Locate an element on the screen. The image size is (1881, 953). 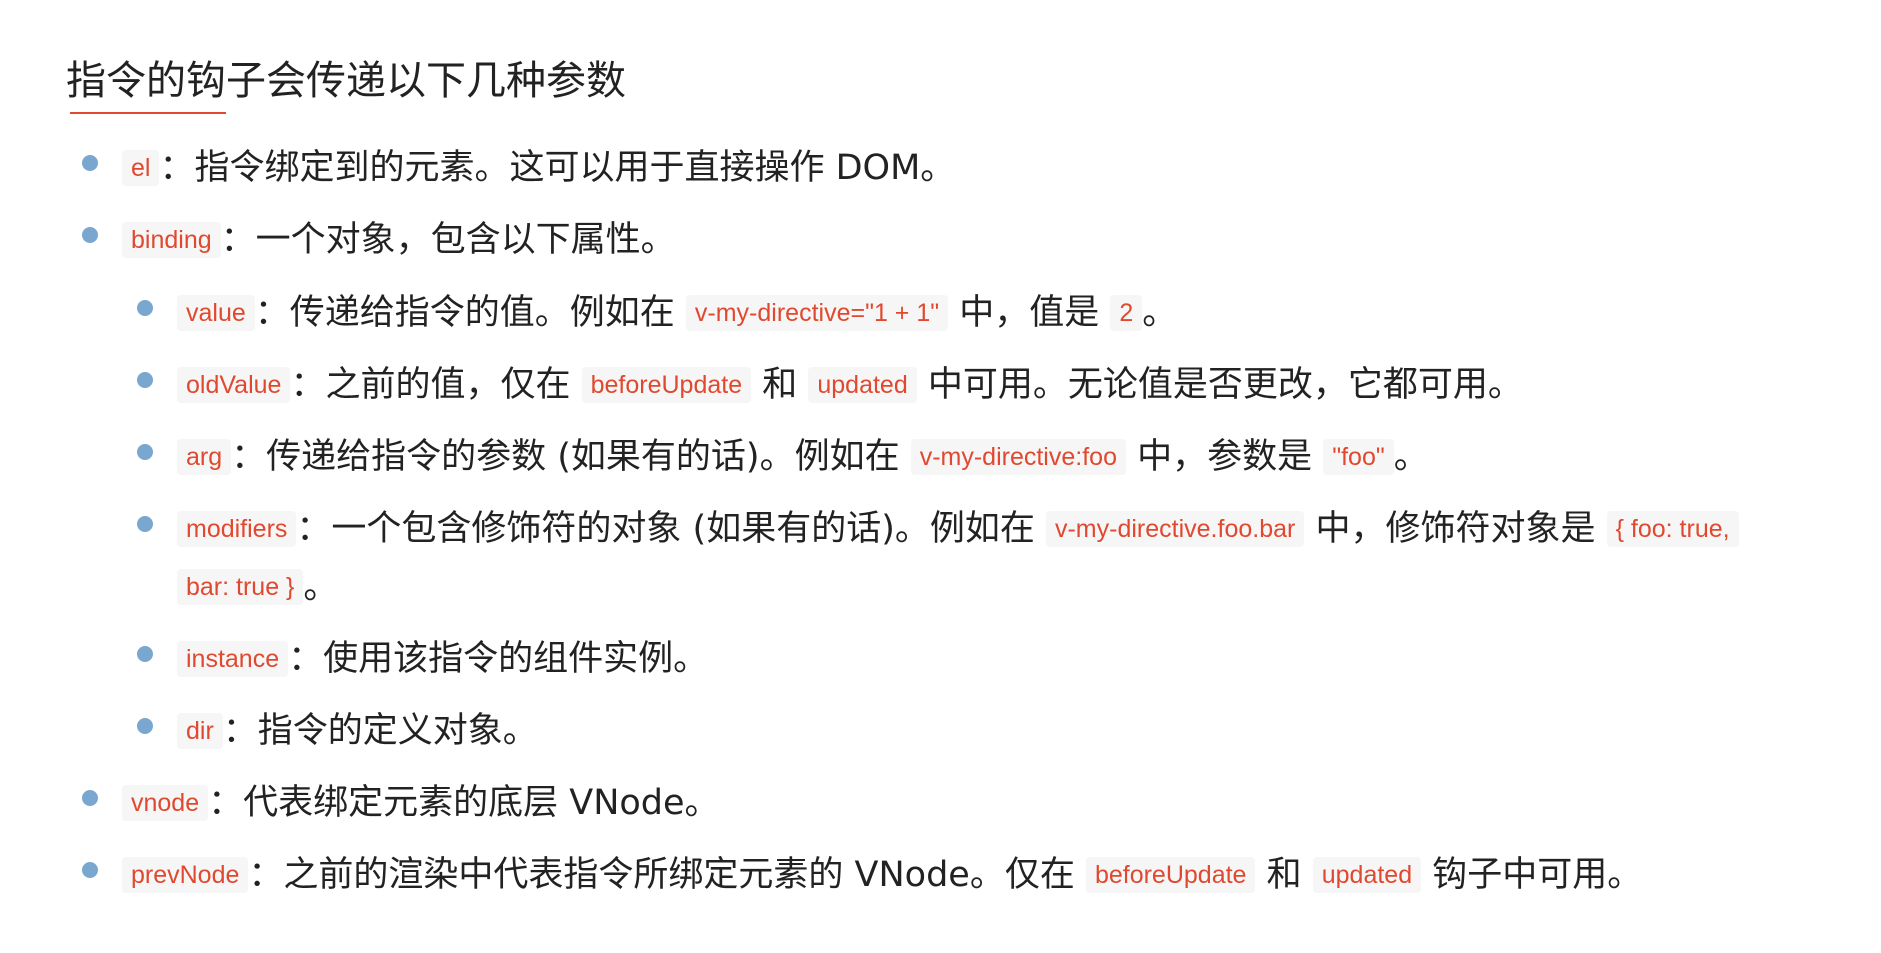
code-instance: instance is located at coordinates (233, 659).